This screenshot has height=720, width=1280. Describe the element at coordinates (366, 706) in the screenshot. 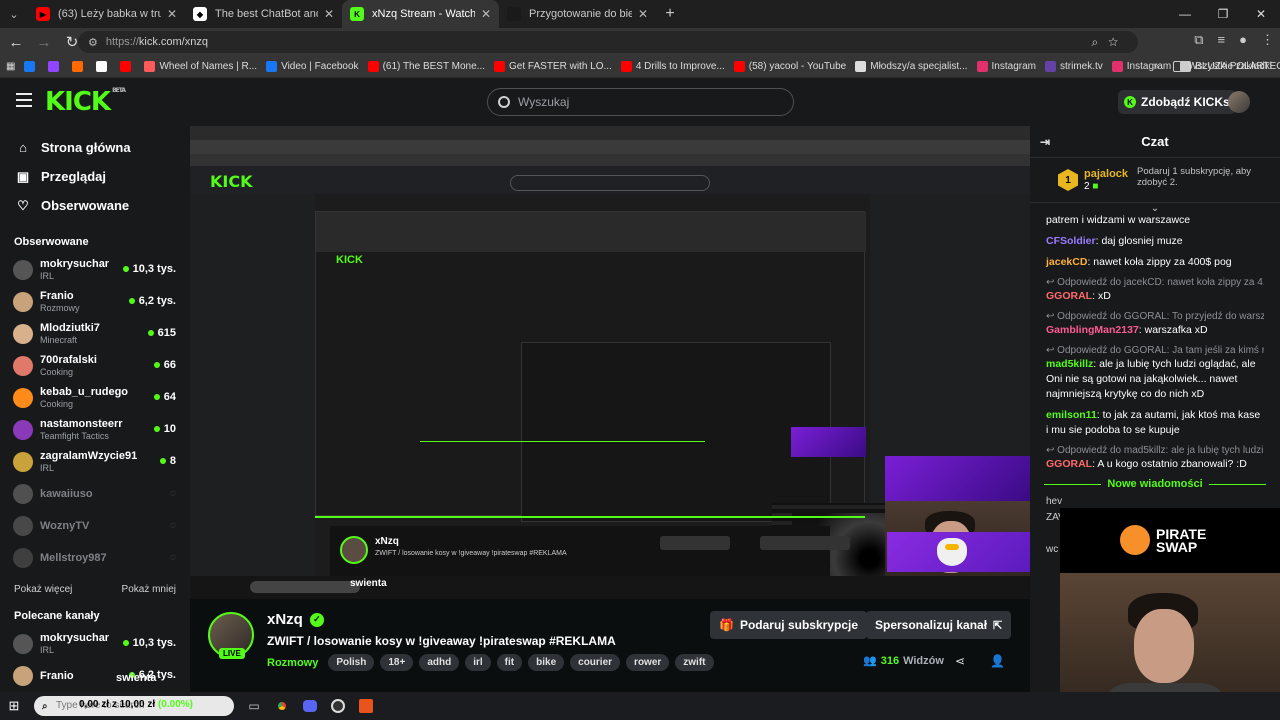

I see `app-icon` at that location.